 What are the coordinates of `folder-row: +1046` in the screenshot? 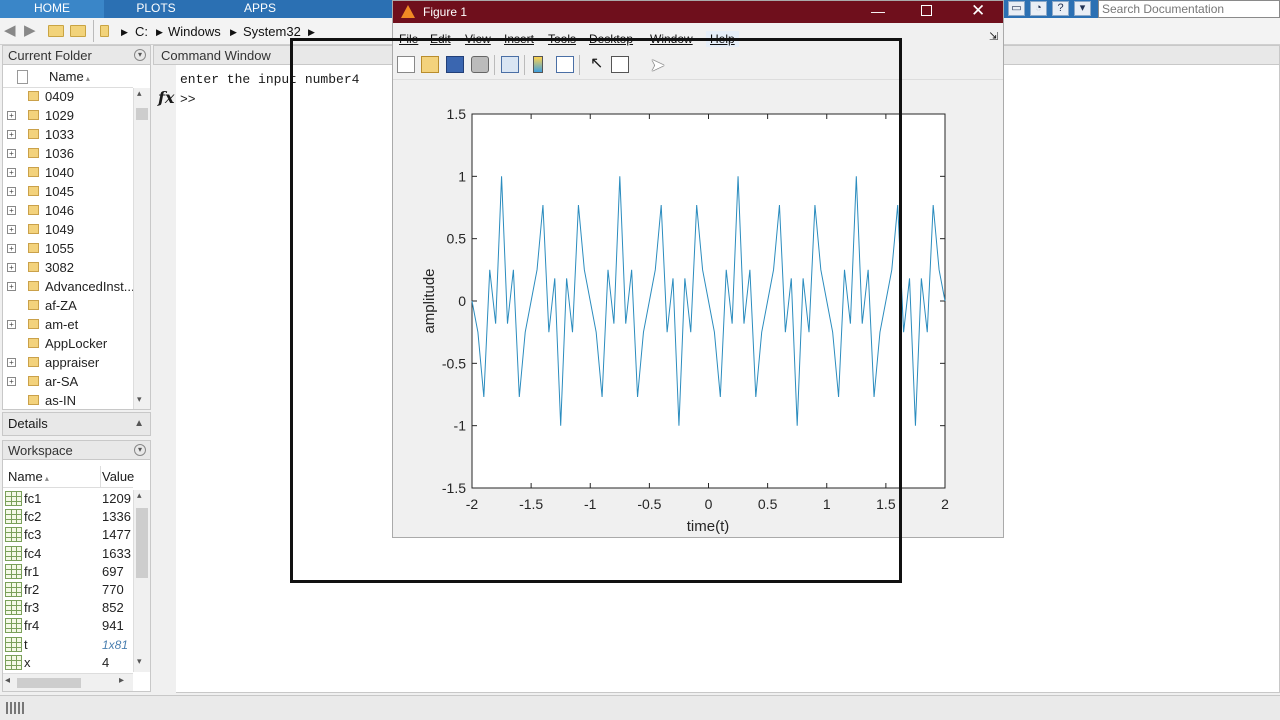 It's located at (68, 210).